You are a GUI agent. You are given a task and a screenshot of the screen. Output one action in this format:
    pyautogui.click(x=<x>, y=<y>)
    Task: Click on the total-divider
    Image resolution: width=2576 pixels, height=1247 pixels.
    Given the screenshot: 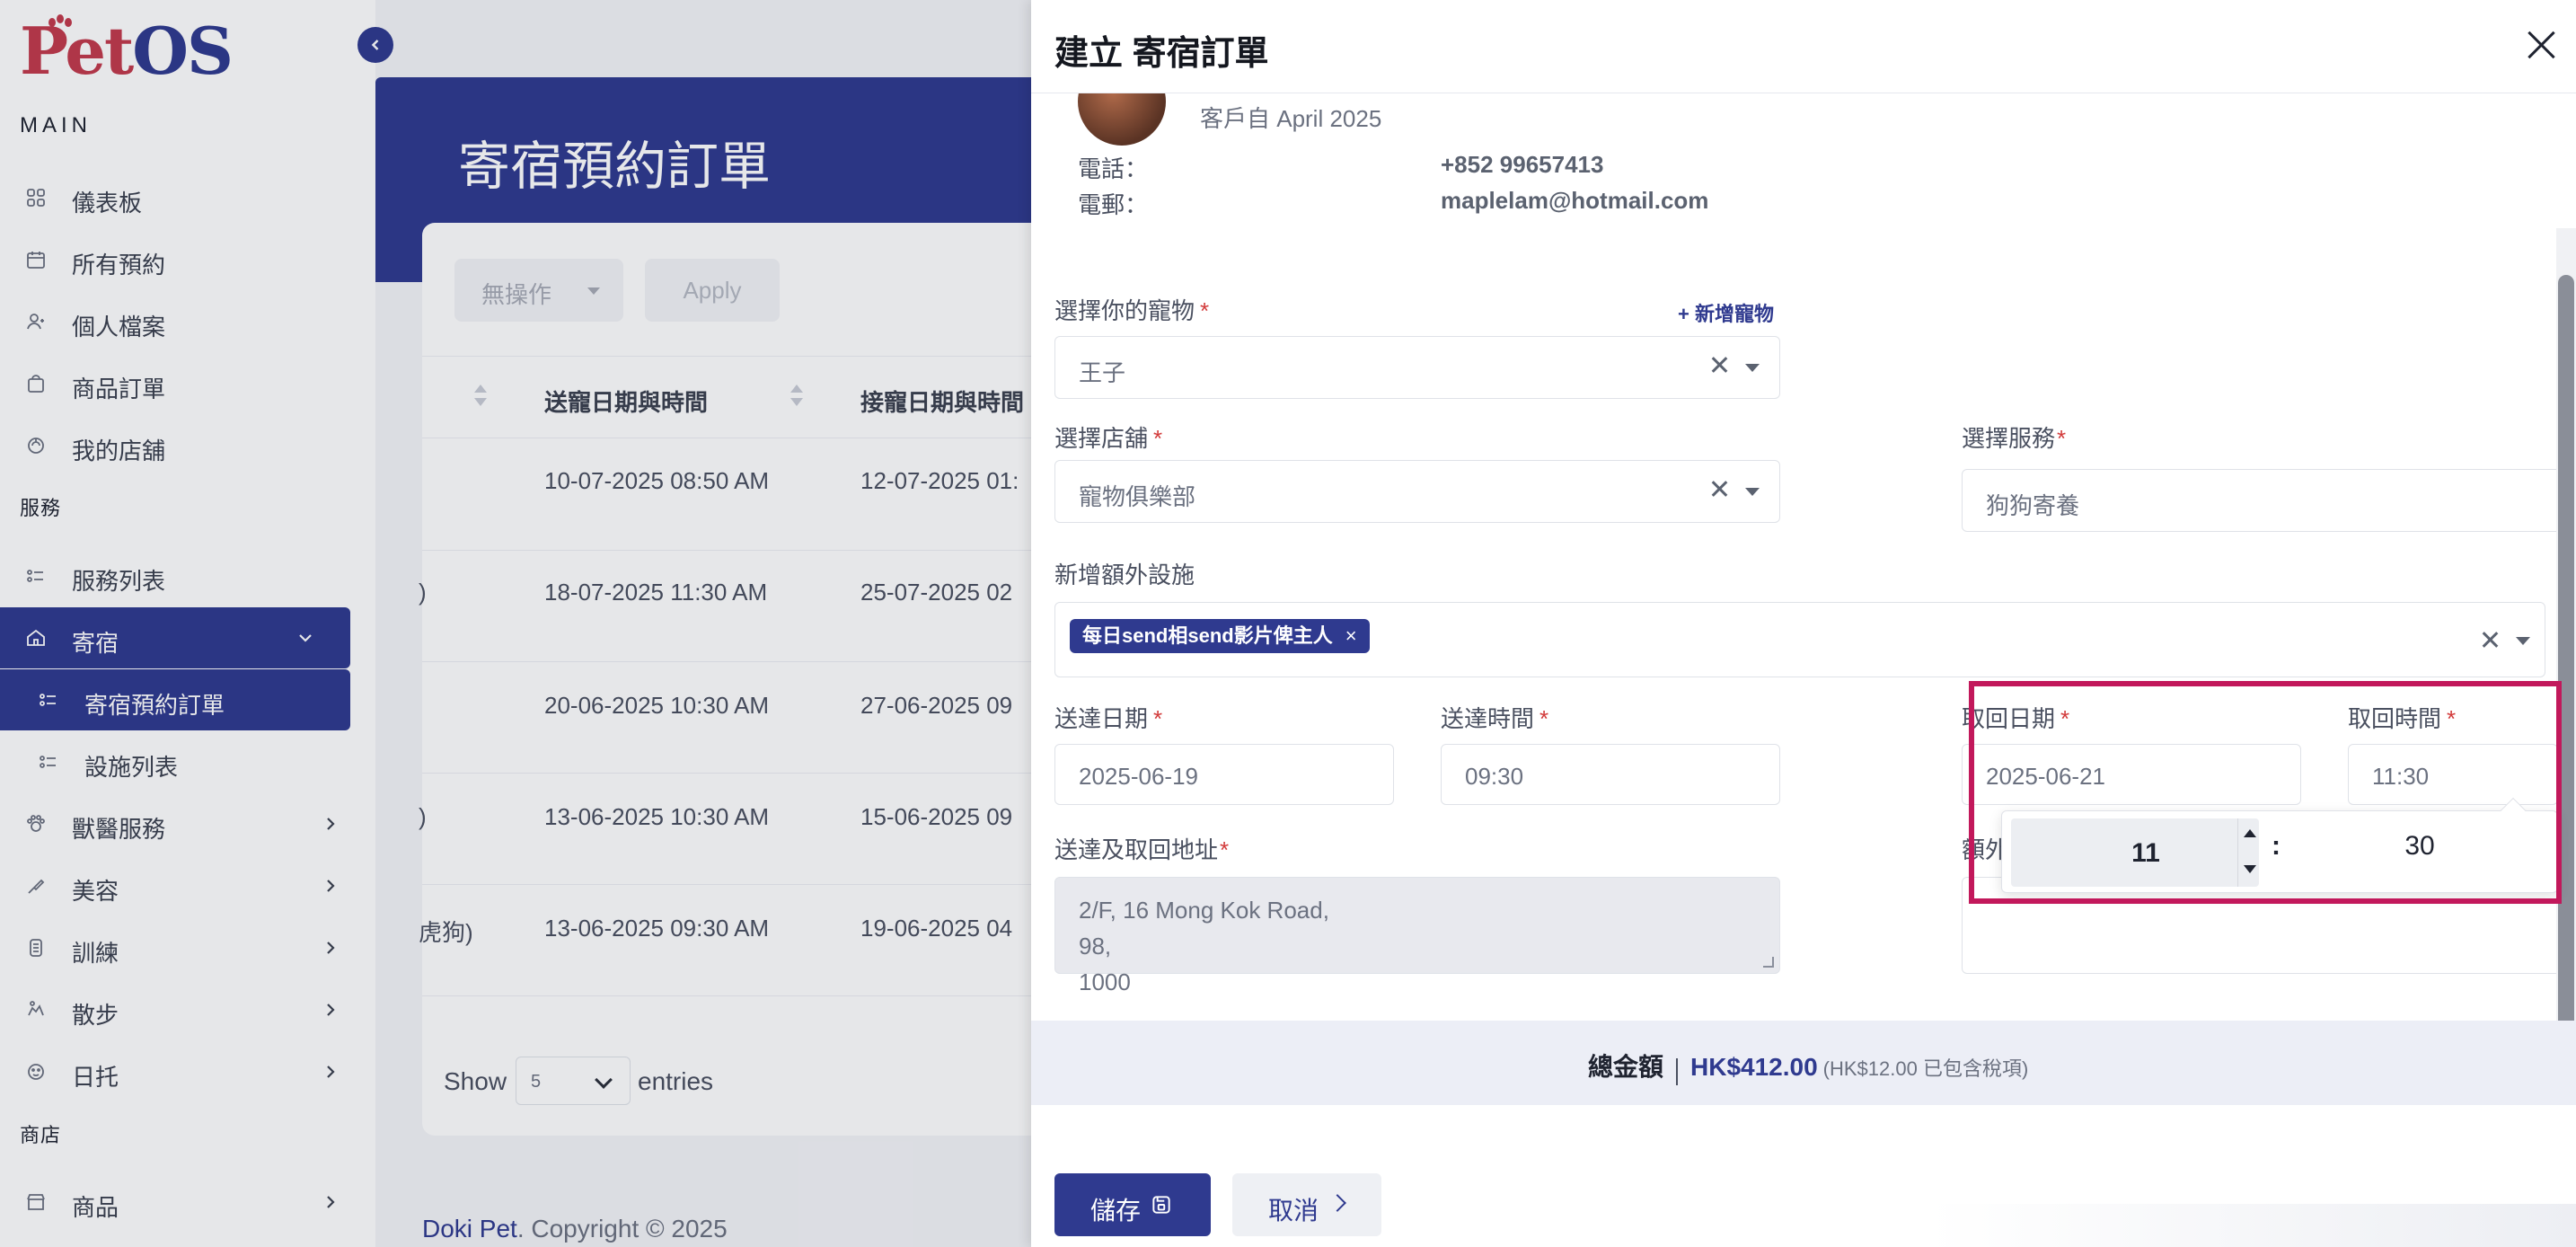 What is the action you would take?
    pyautogui.click(x=1677, y=1071)
    